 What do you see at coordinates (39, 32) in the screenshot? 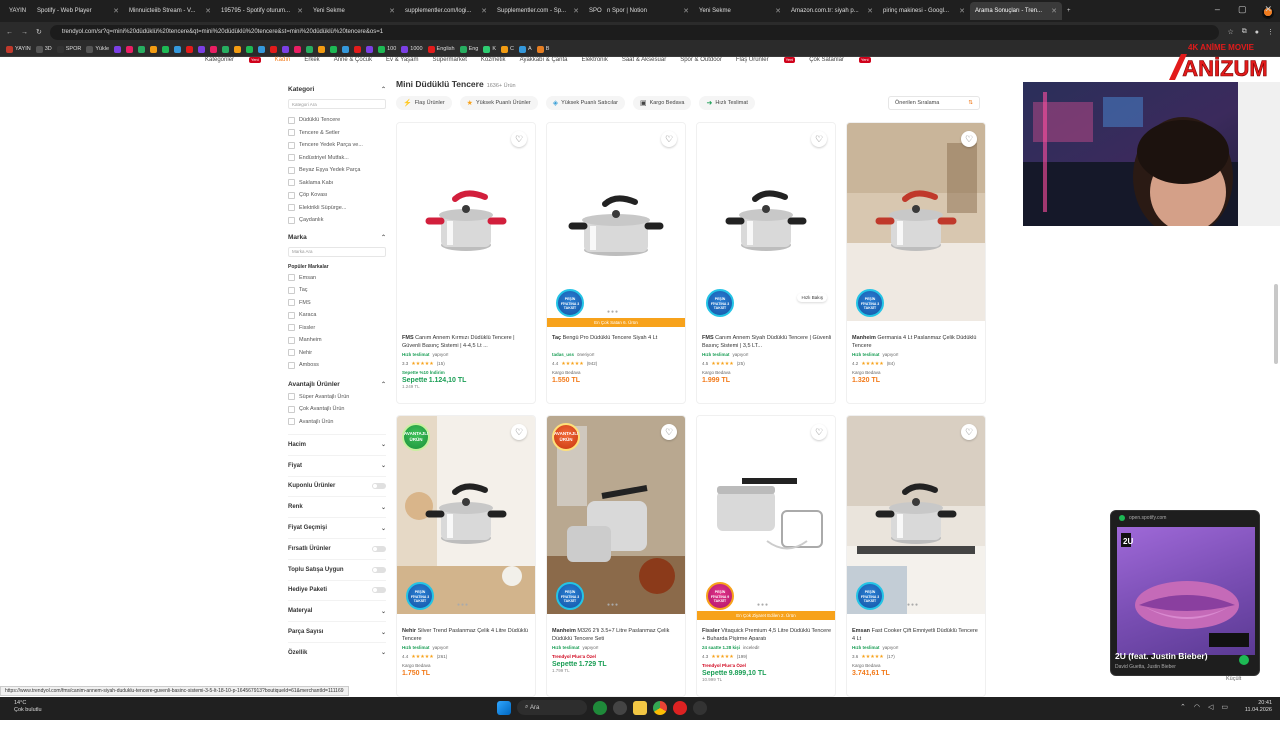
I see `reload-icon: ↻` at bounding box center [39, 32].